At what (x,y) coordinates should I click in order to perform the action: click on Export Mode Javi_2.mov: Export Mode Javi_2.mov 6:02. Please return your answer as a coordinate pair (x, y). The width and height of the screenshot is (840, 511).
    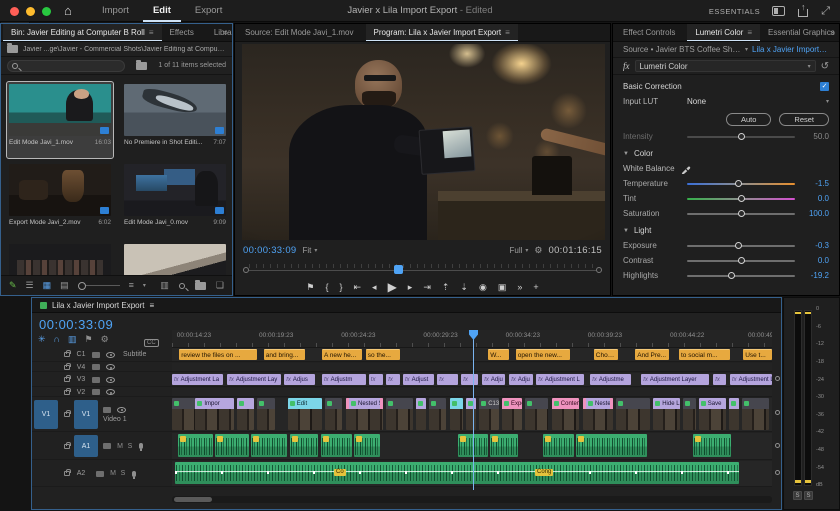
    Looking at the image, I should click on (60, 200).